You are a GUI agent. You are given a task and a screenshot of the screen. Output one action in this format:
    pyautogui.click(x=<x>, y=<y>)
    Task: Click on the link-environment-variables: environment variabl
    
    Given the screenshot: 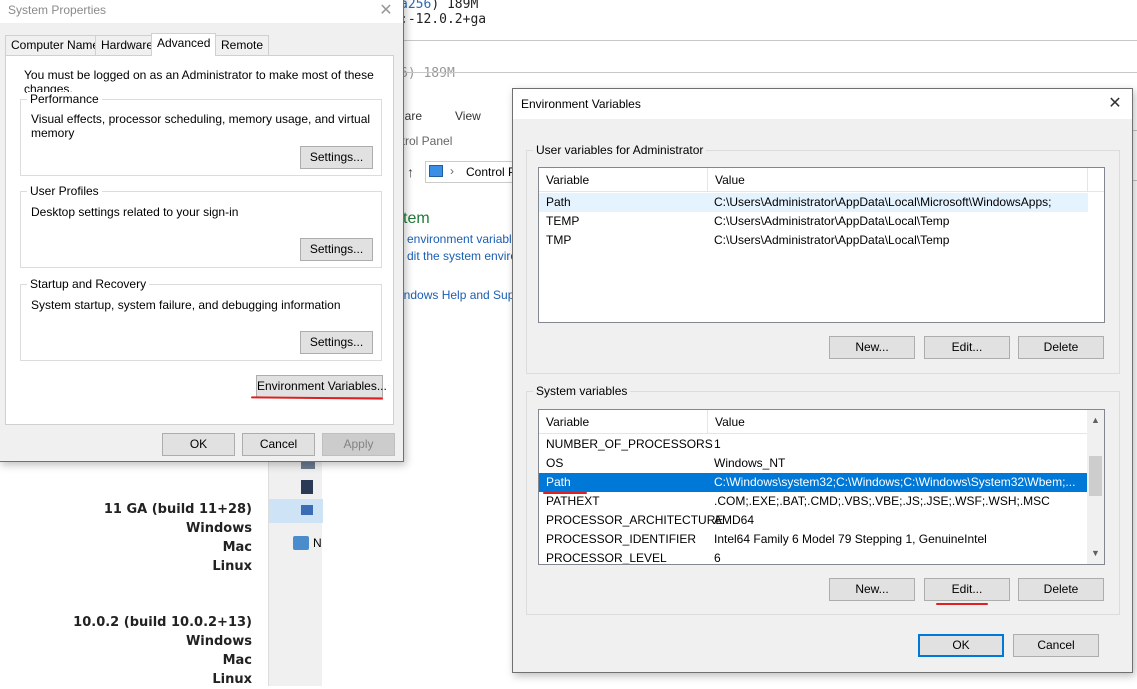 What is the action you would take?
    pyautogui.click(x=459, y=239)
    